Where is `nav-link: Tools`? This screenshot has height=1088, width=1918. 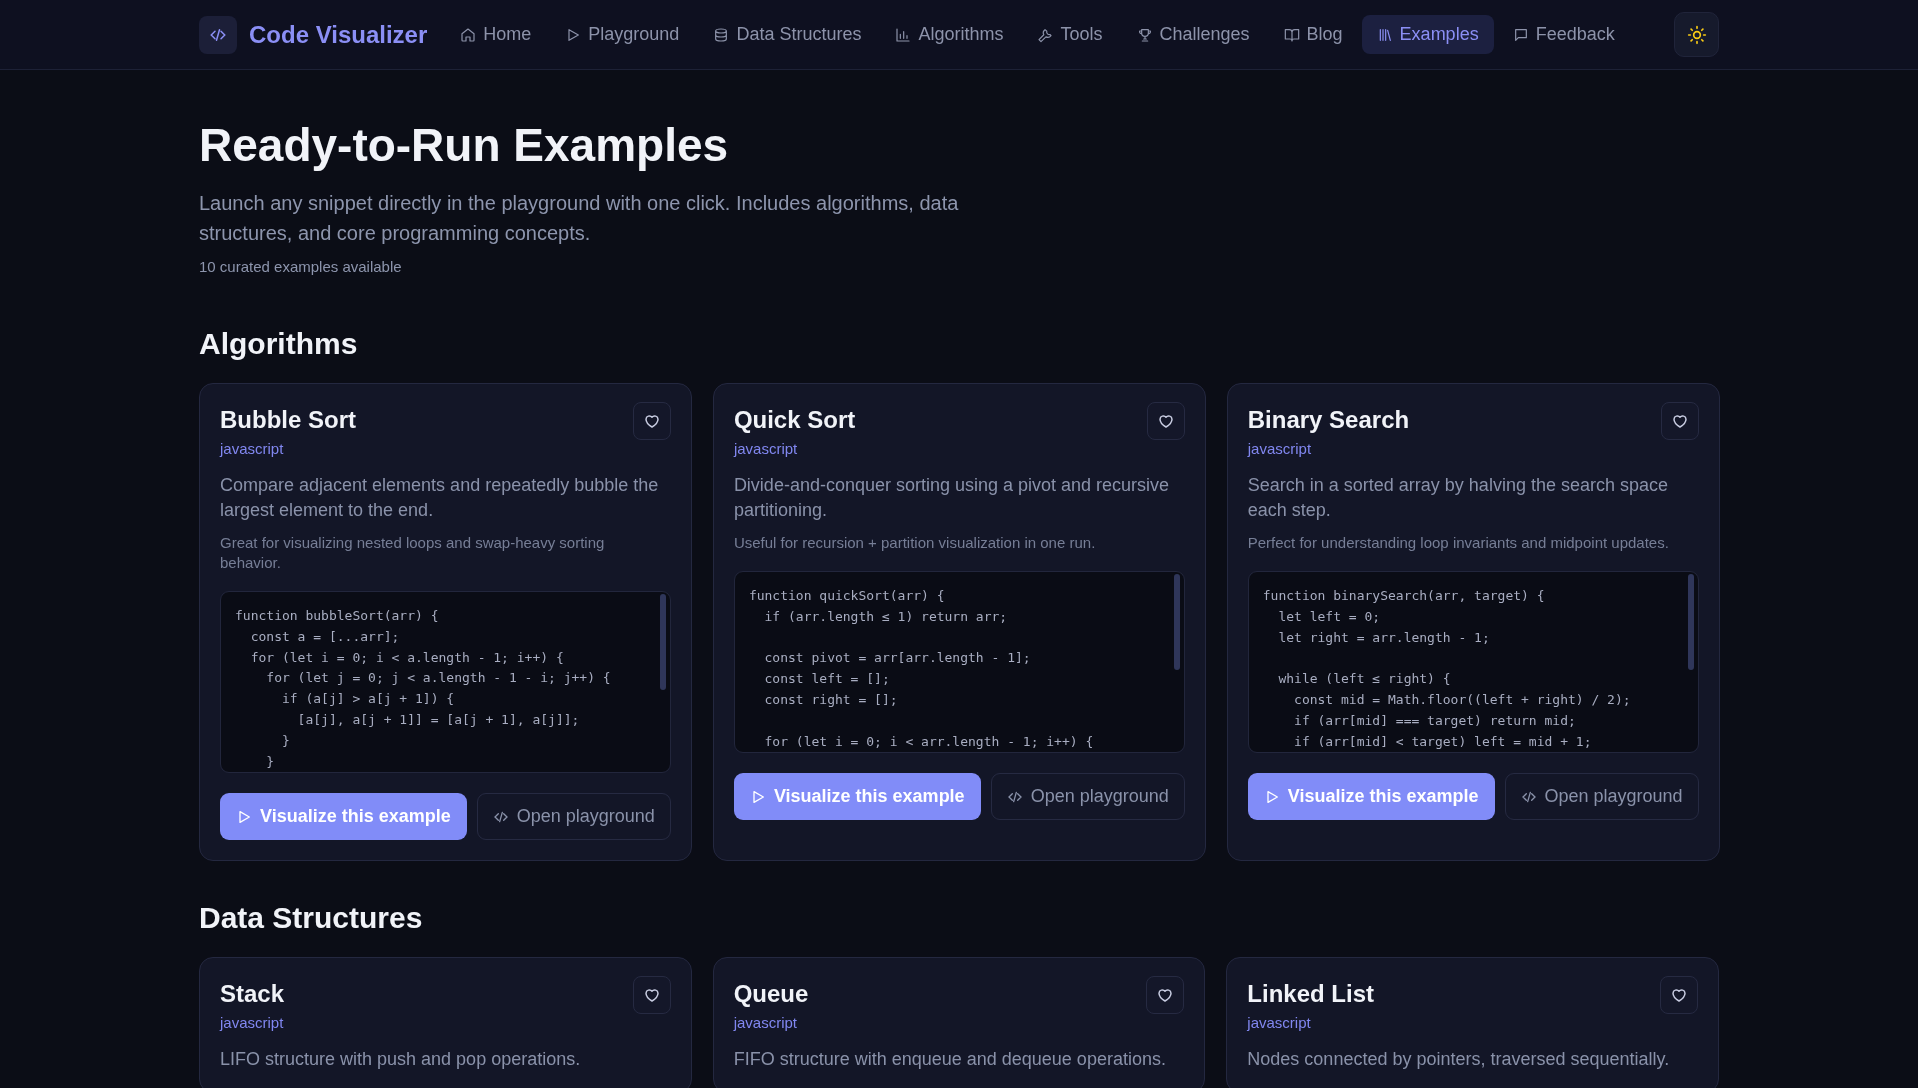 nav-link: Tools is located at coordinates (1070, 34).